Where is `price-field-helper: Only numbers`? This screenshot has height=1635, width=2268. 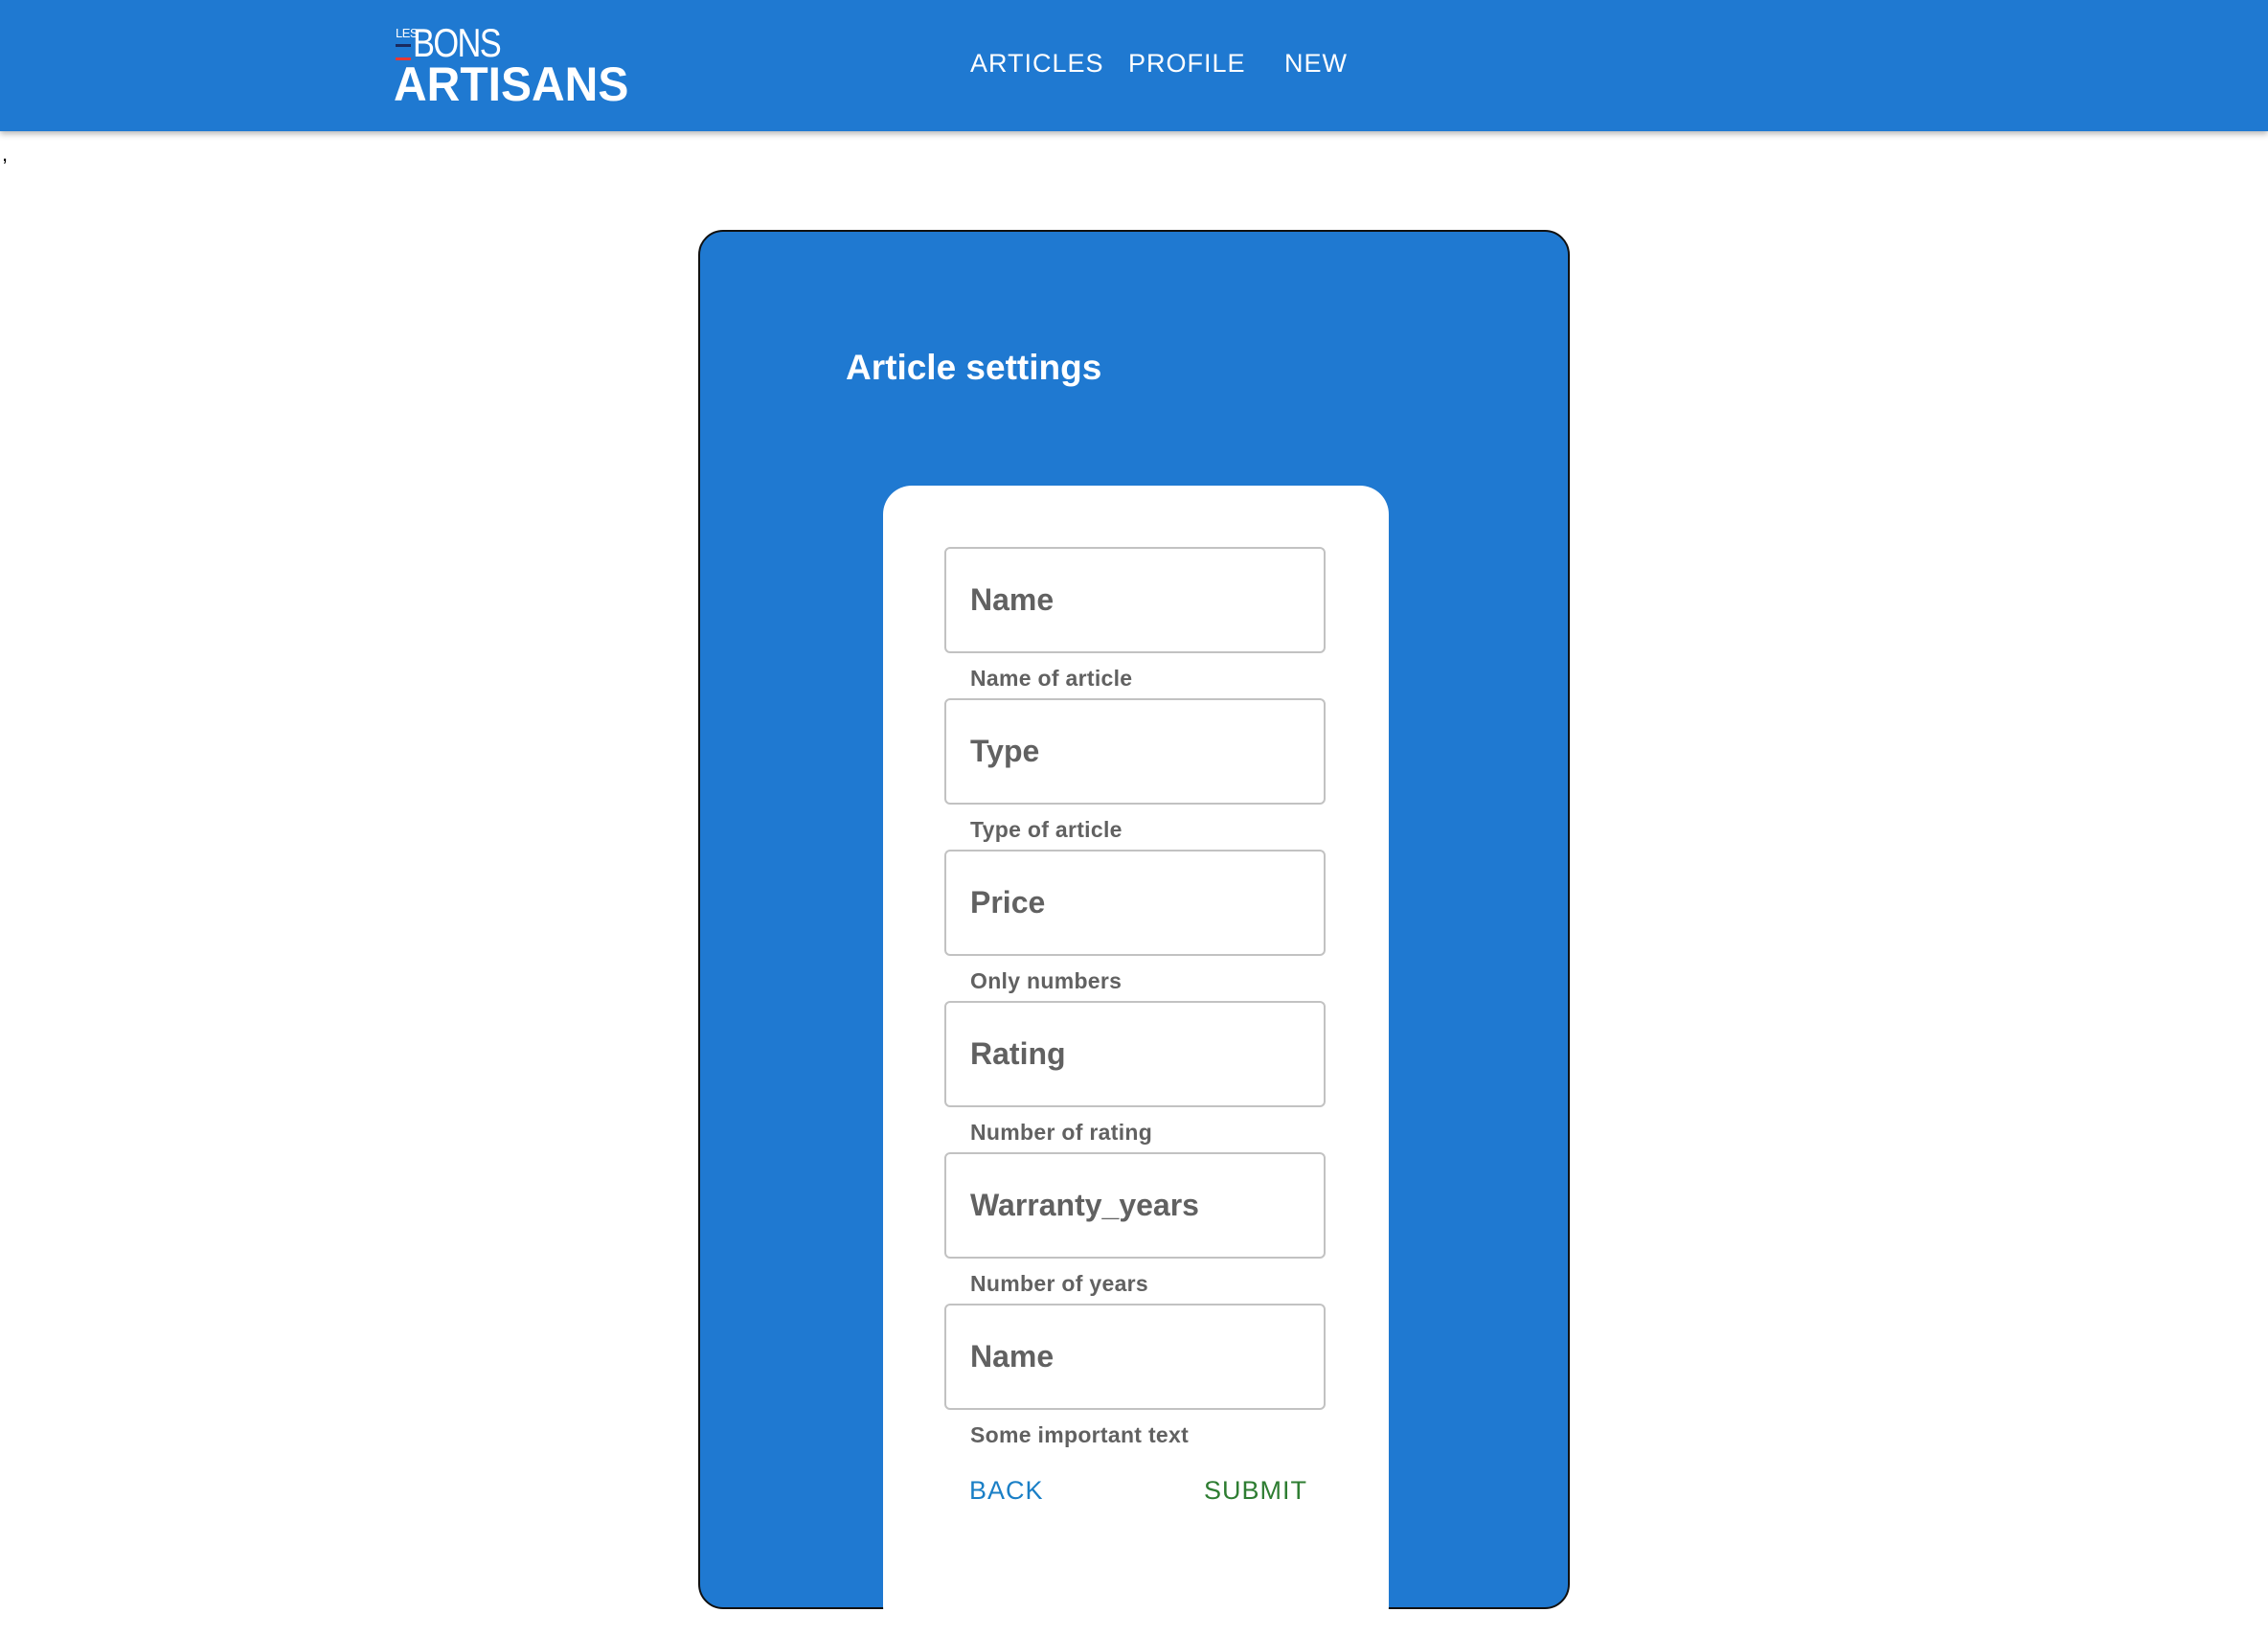
price-field-helper: Only numbers is located at coordinates (1046, 980).